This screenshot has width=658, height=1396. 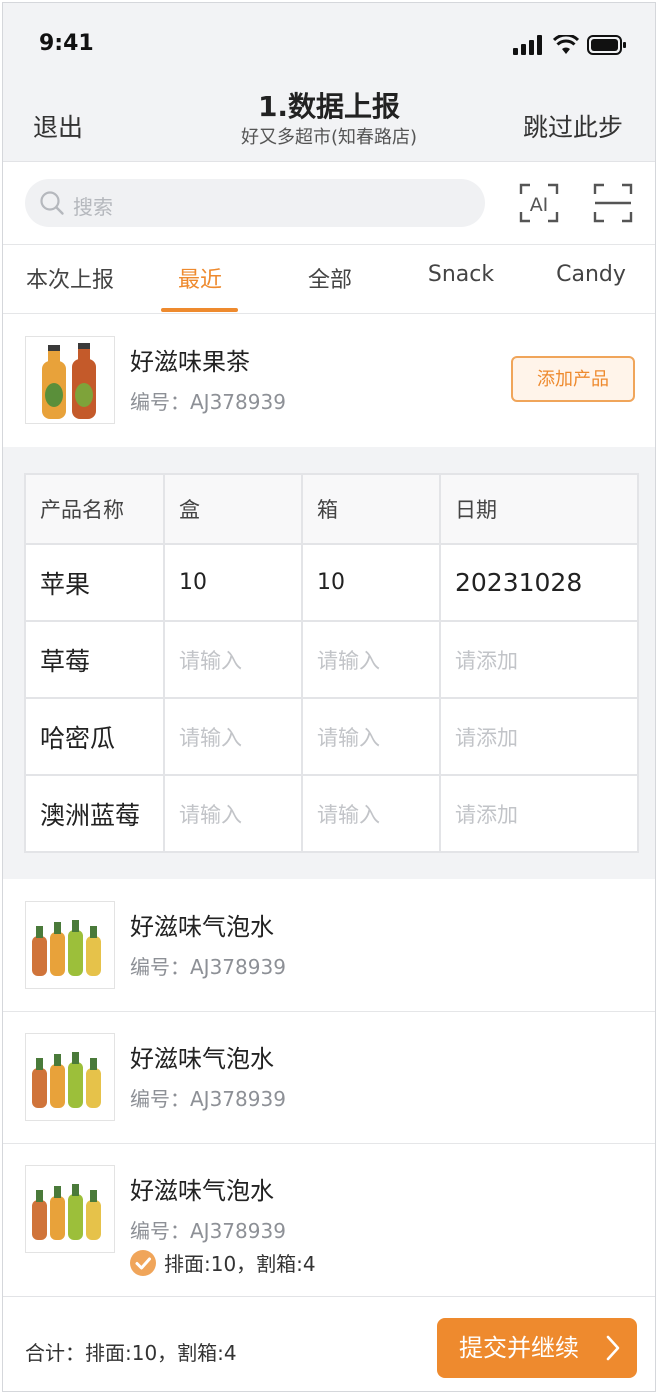 What do you see at coordinates (240, 1264) in the screenshot?
I see `status-text: 排面:10，割箱:4` at bounding box center [240, 1264].